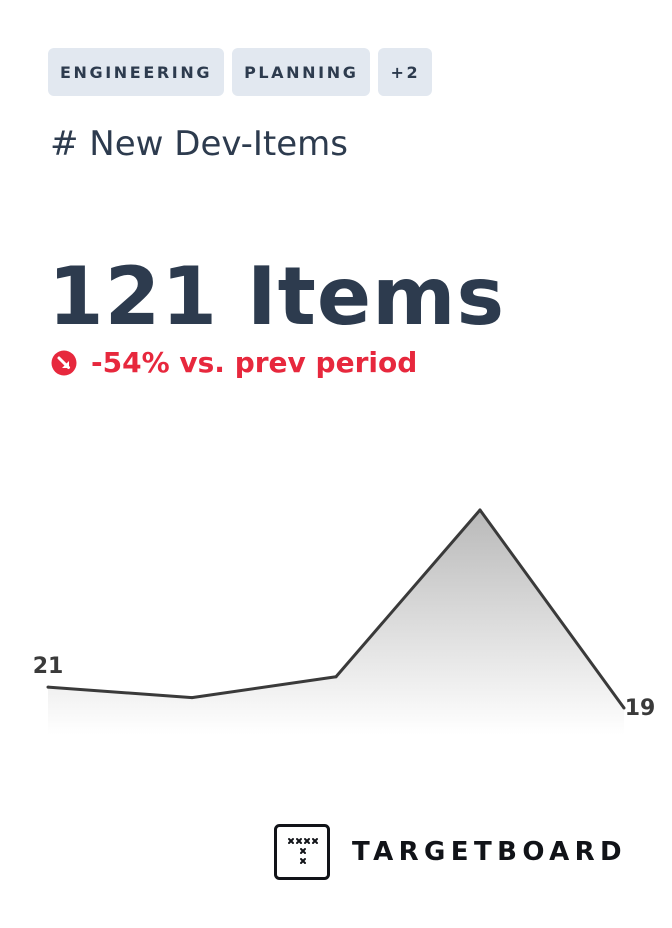 This screenshot has height=928, width=672. Describe the element at coordinates (301, 72) in the screenshot. I see `tag-planning: PLANNING` at that location.